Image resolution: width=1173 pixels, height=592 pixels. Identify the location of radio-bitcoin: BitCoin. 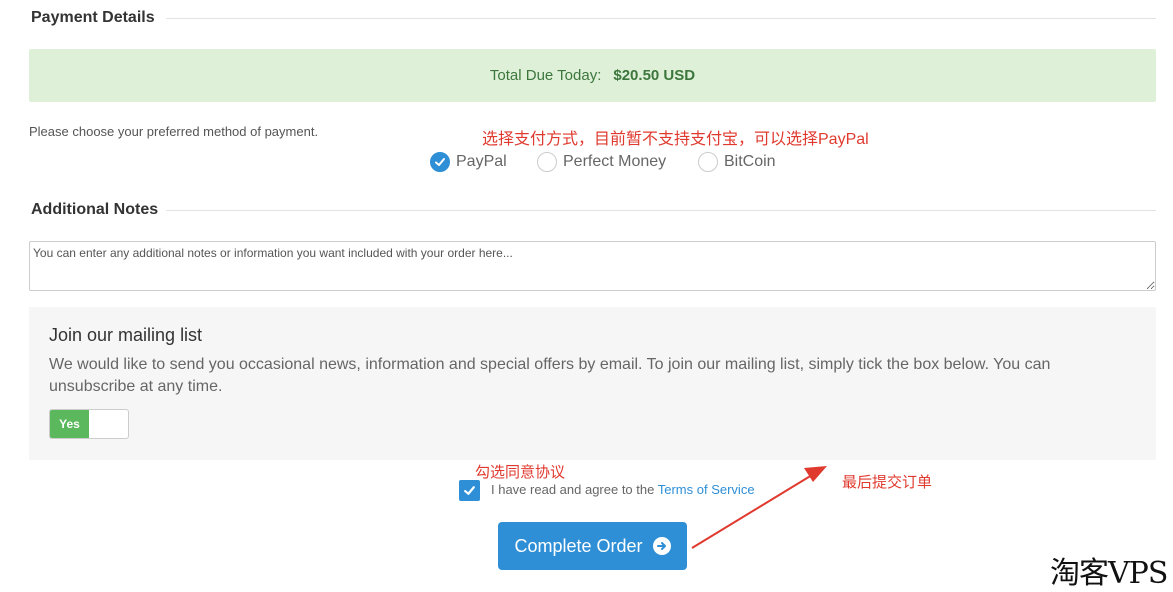
(737, 162).